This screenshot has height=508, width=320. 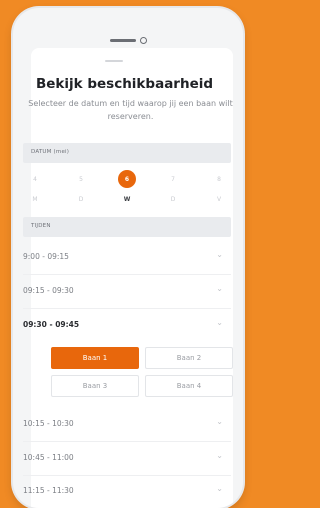 What do you see at coordinates (114, 61) in the screenshot?
I see `sheet-grabber` at bounding box center [114, 61].